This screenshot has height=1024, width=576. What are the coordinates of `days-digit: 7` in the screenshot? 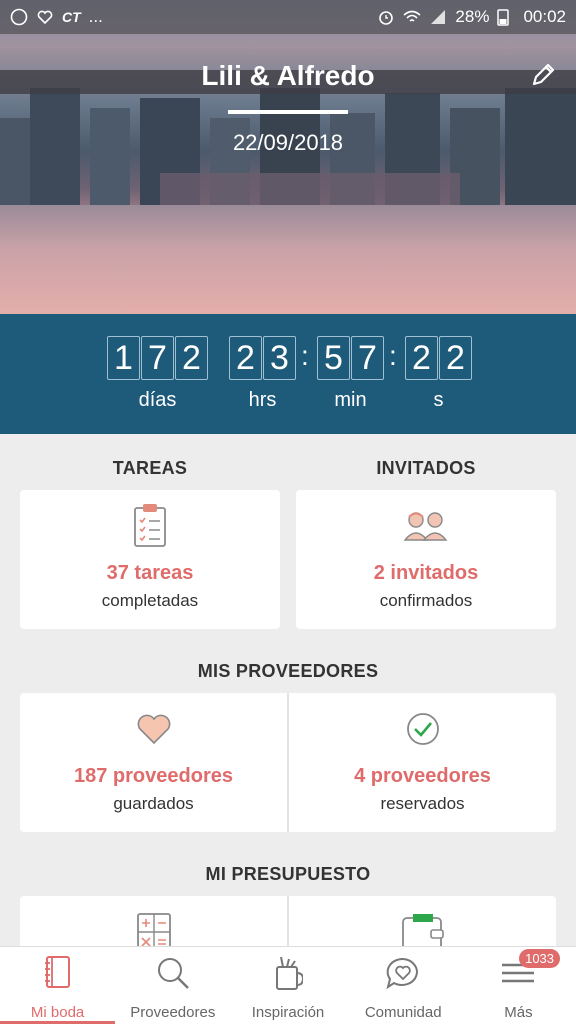 It's located at (157, 358).